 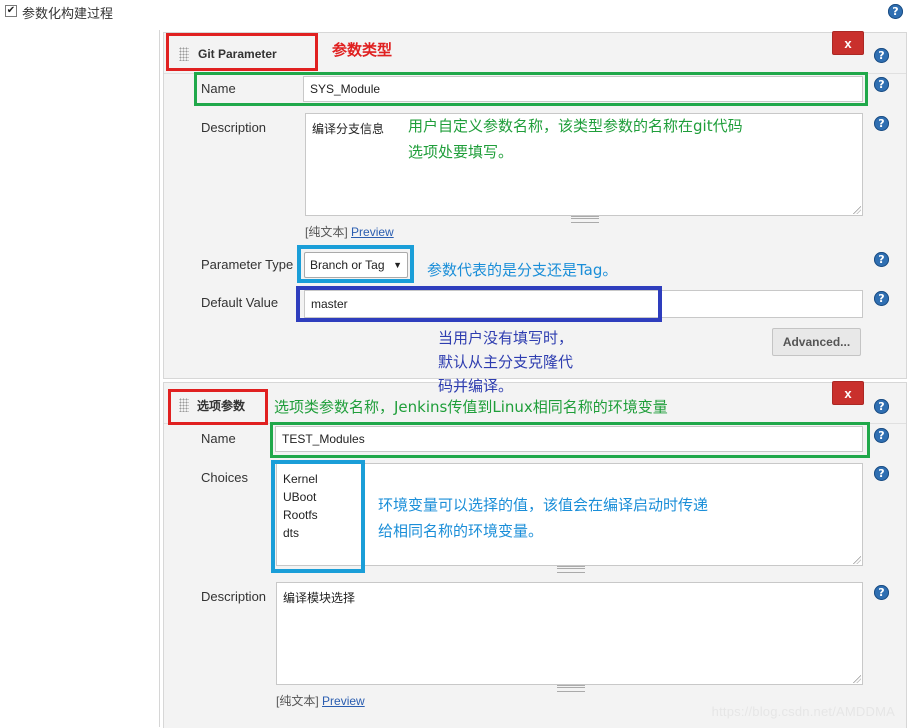 I want to click on annotation-box-name, so click(x=531, y=89).